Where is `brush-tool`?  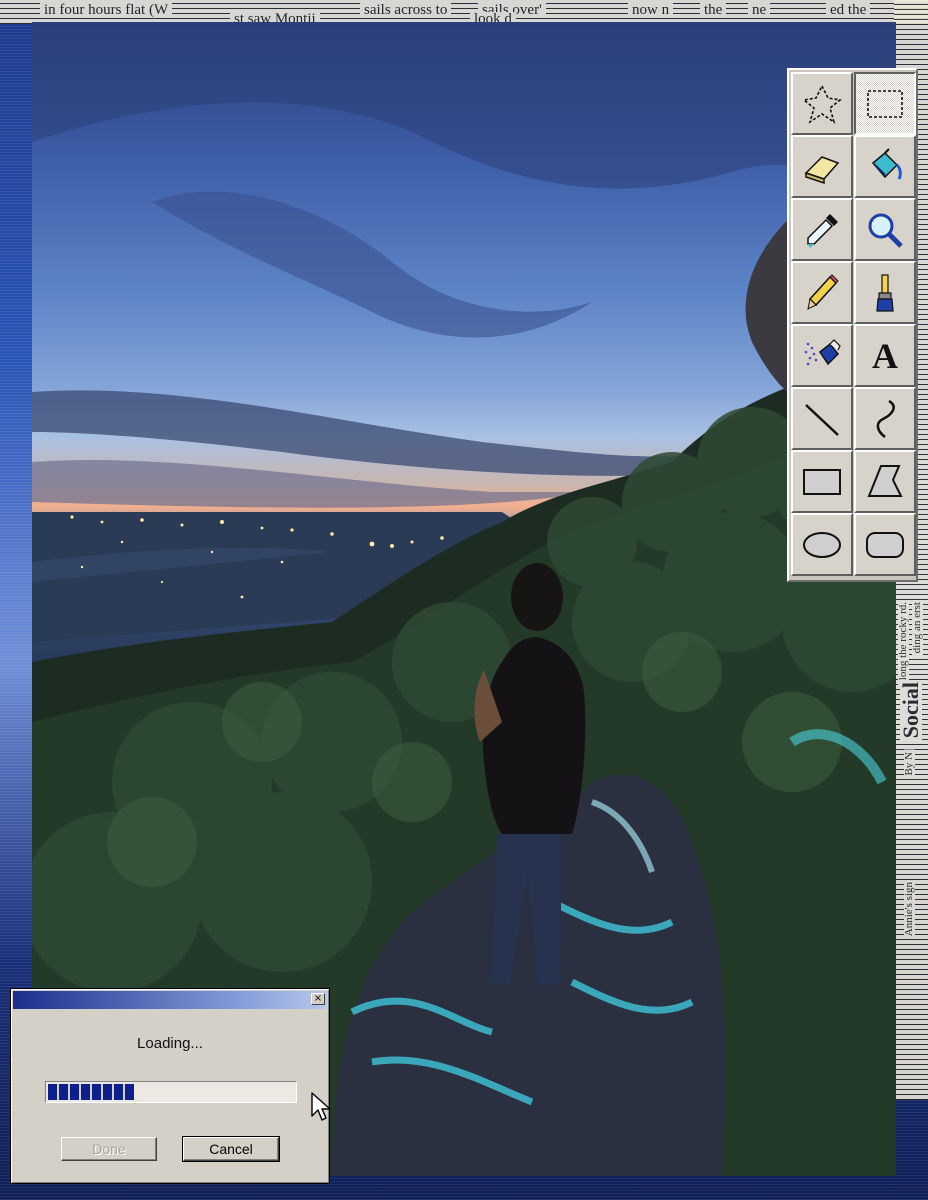
brush-tool is located at coordinates (885, 292).